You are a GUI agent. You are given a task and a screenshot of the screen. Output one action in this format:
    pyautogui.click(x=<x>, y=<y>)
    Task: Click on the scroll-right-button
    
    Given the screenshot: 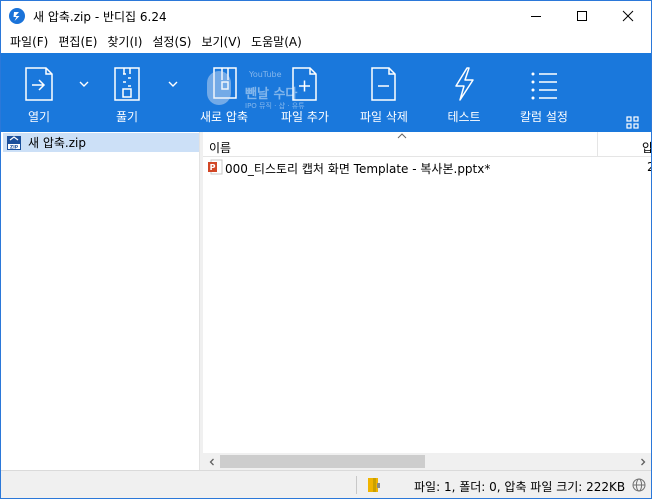 What is the action you would take?
    pyautogui.click(x=642, y=461)
    